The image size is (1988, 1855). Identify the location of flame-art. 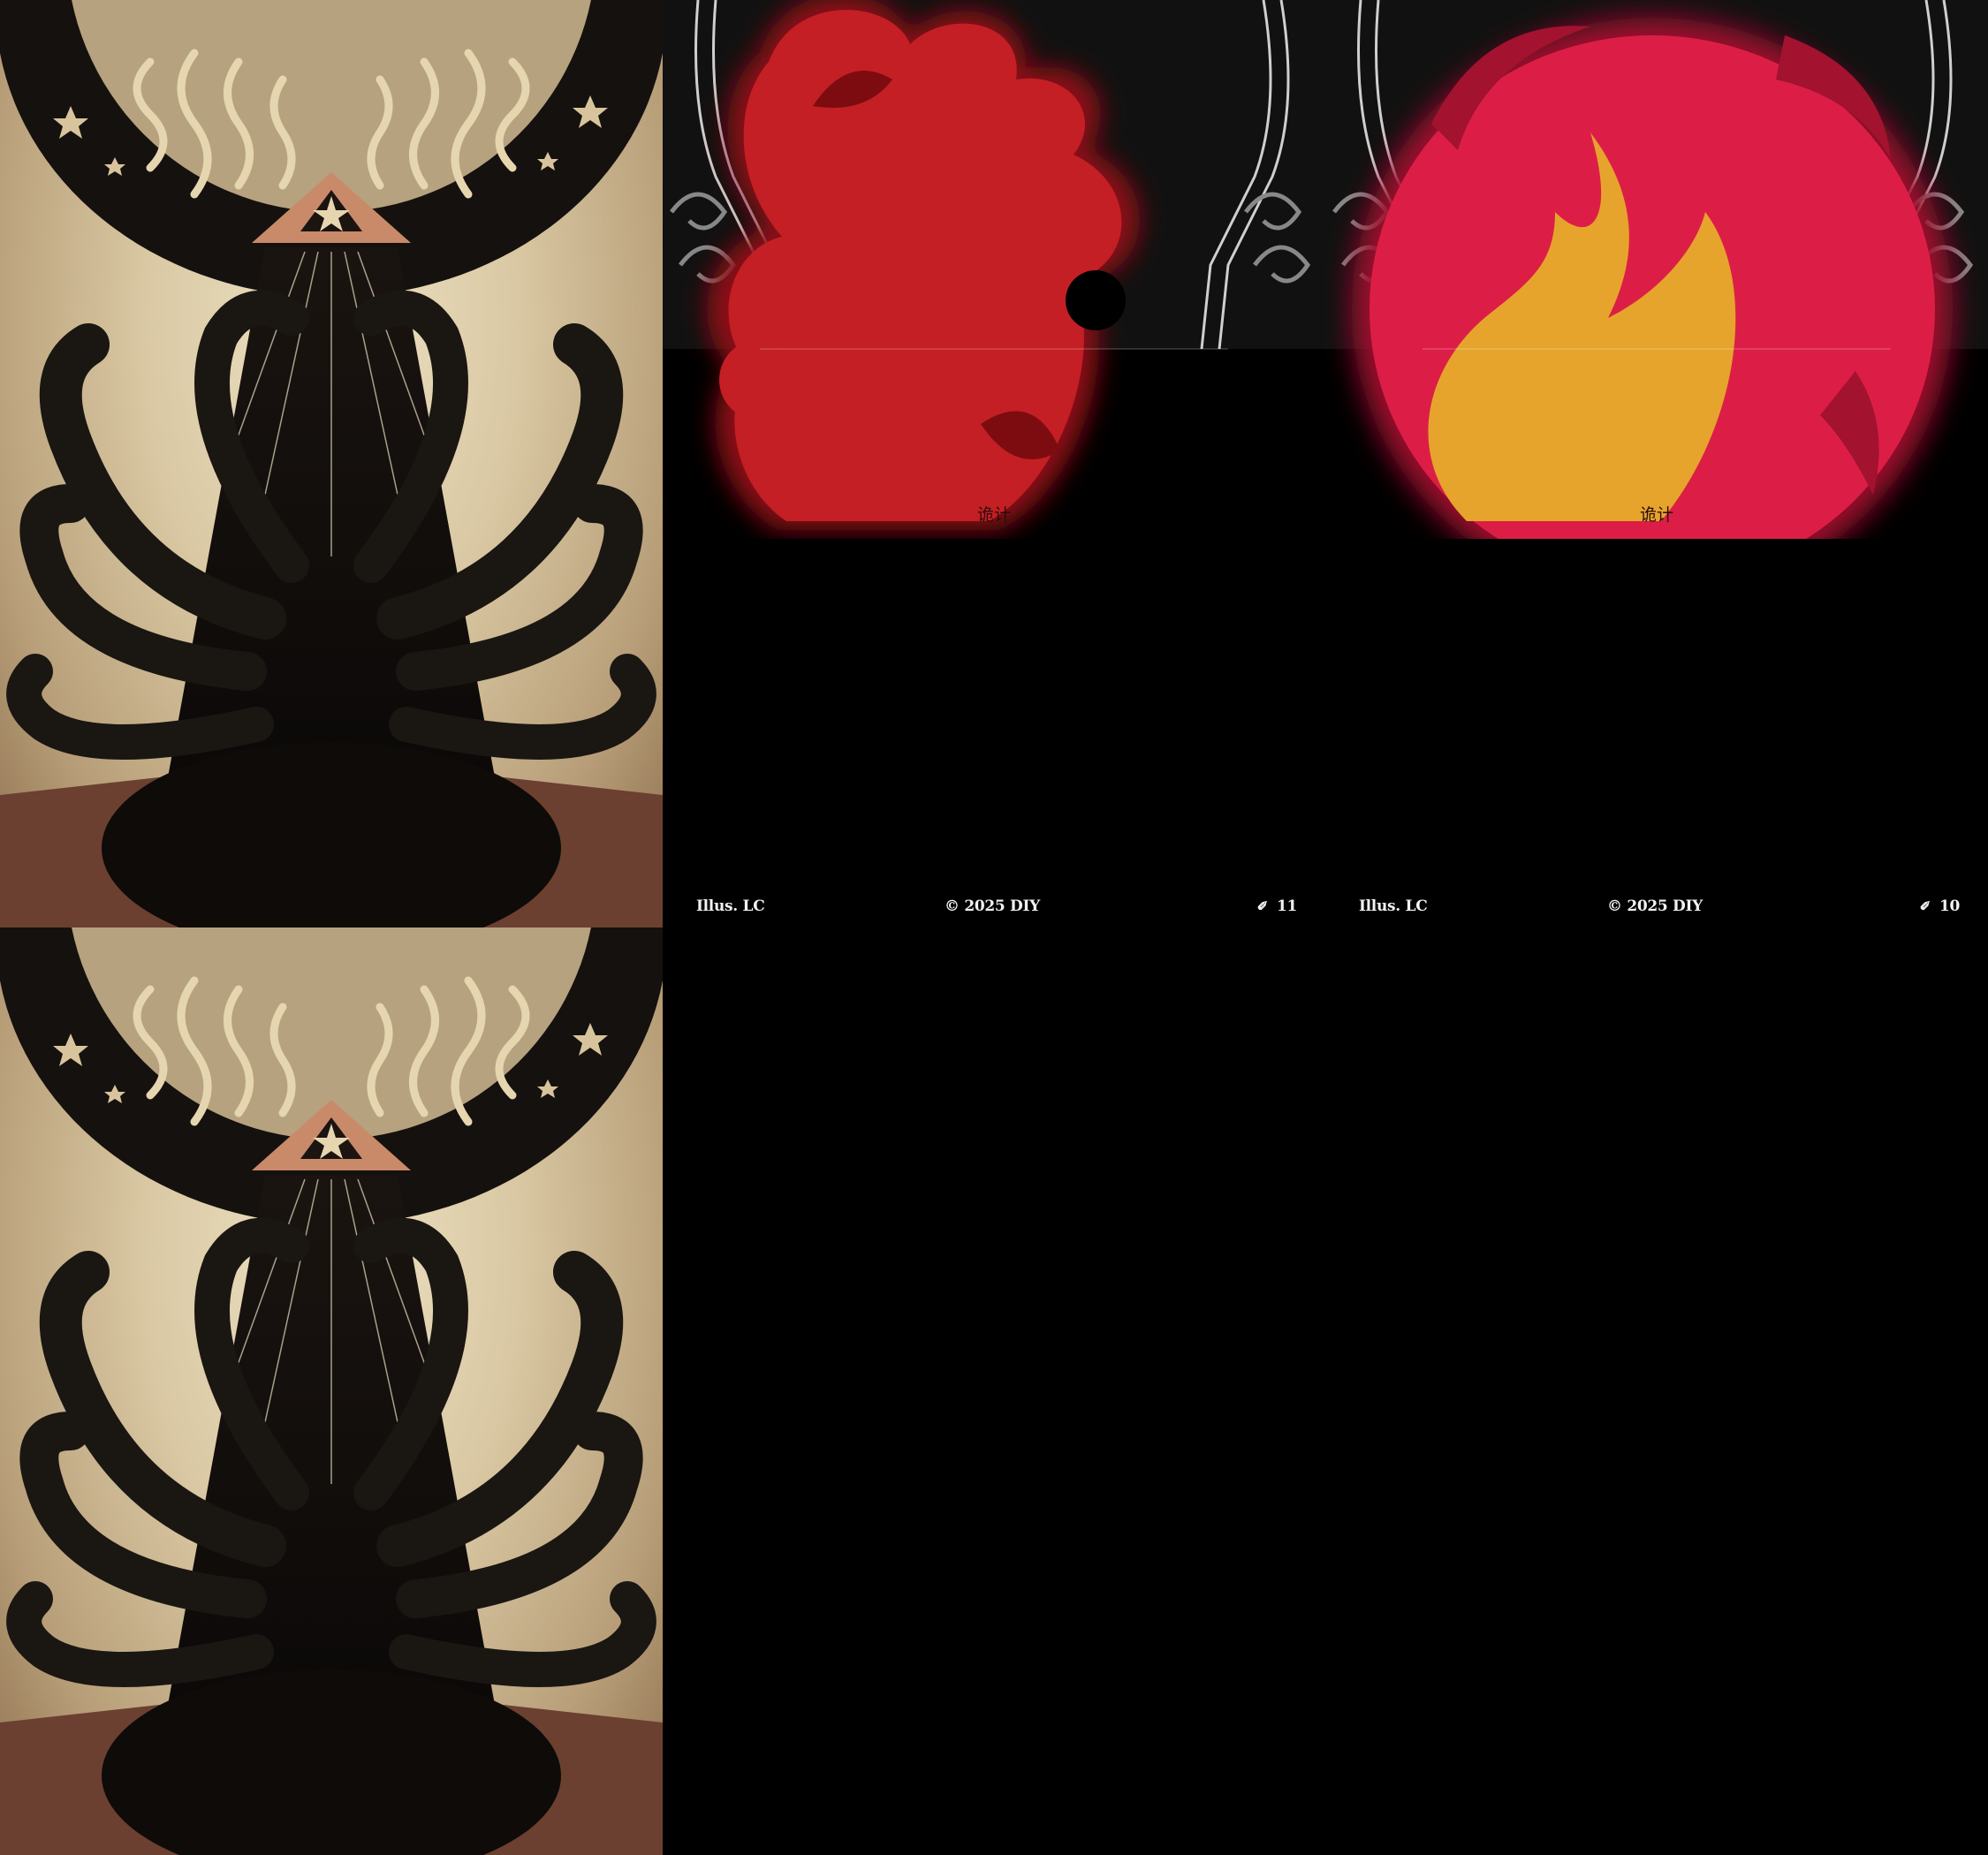
(1656, 269).